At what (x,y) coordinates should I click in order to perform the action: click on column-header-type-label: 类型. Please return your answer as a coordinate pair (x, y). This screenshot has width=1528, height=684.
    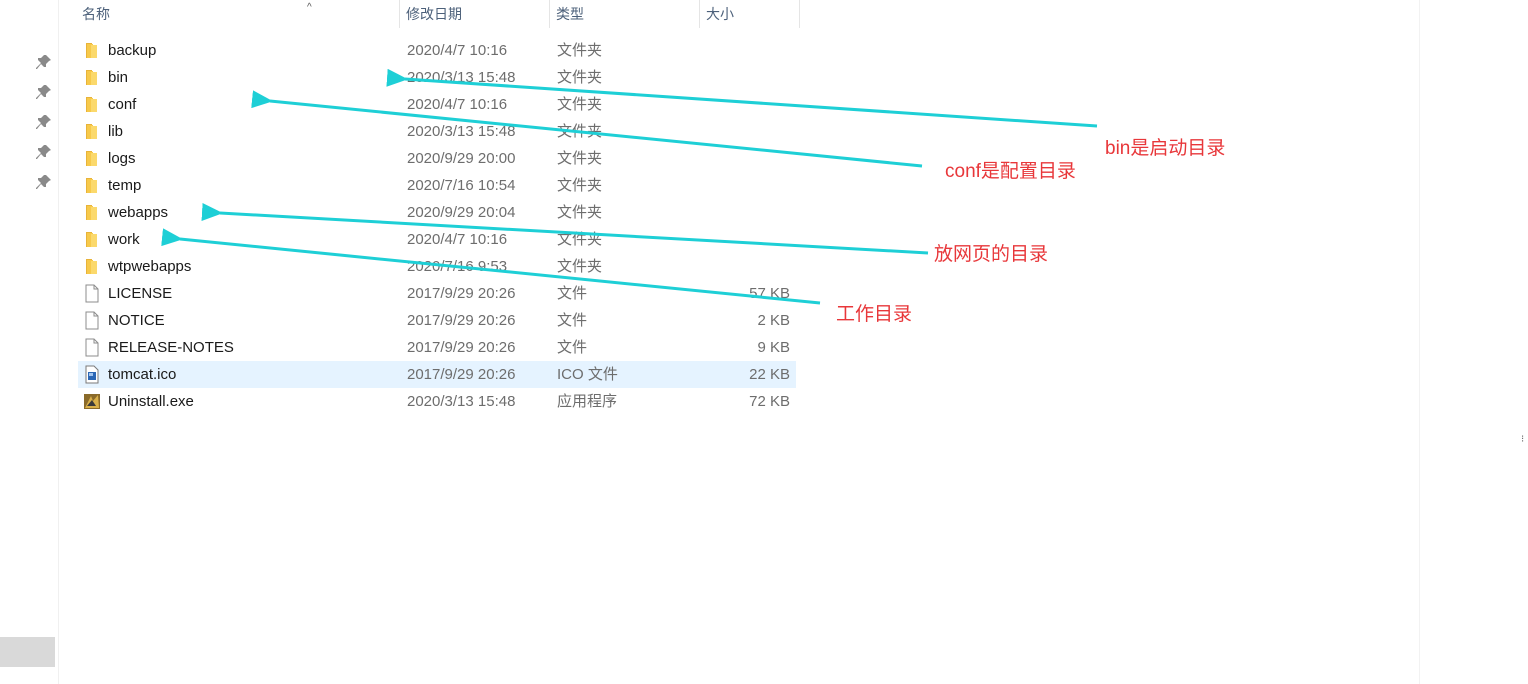
    Looking at the image, I should click on (570, 14).